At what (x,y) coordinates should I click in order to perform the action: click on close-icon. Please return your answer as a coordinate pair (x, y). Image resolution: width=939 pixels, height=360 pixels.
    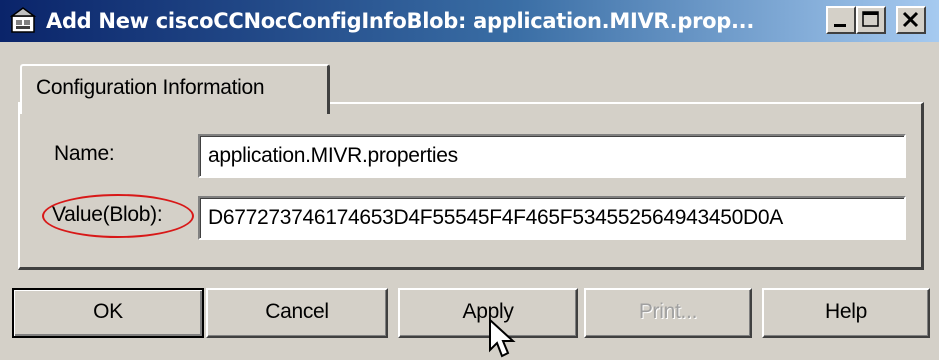
    Looking at the image, I should click on (910, 19).